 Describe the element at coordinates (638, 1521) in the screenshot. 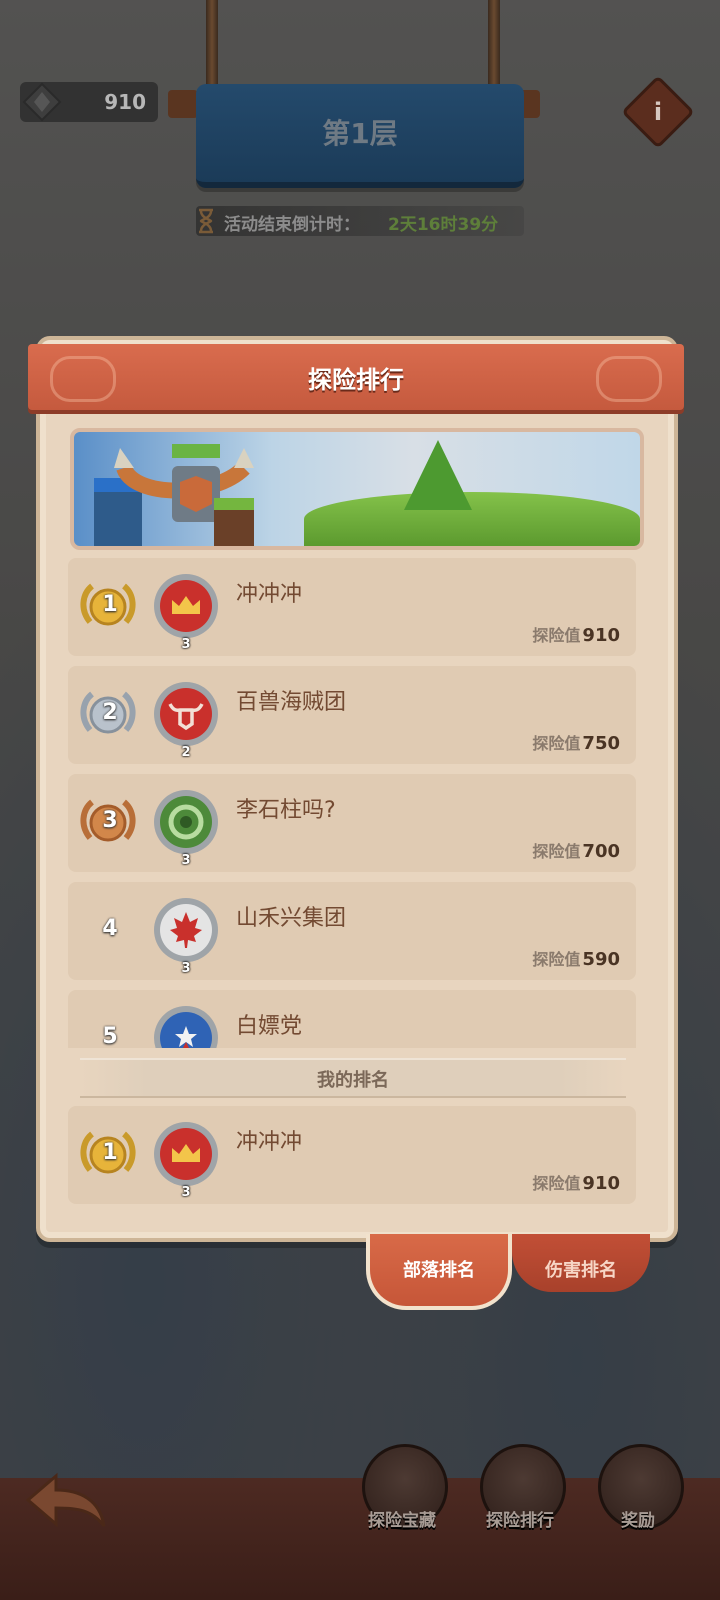

I see `nav-label: 奖励` at that location.